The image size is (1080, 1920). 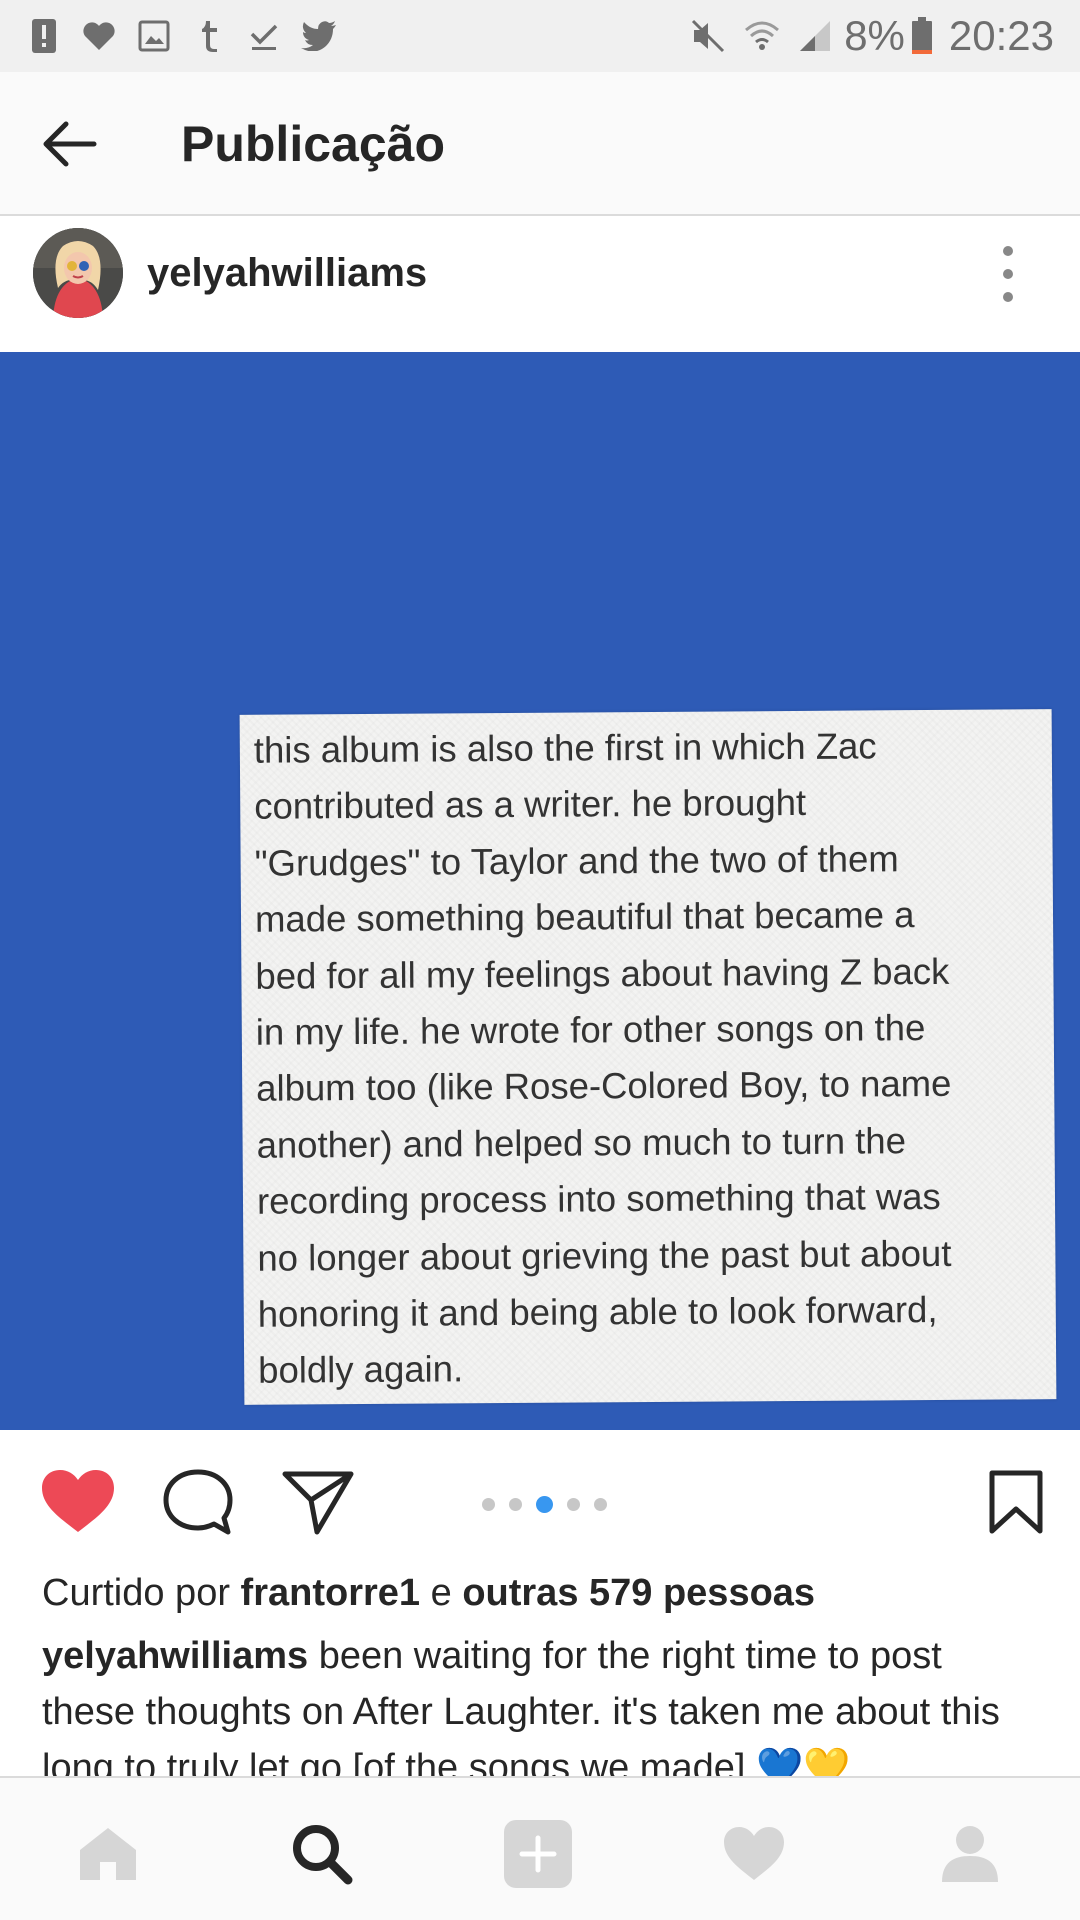 I want to click on mute-icon, so click(x=708, y=36).